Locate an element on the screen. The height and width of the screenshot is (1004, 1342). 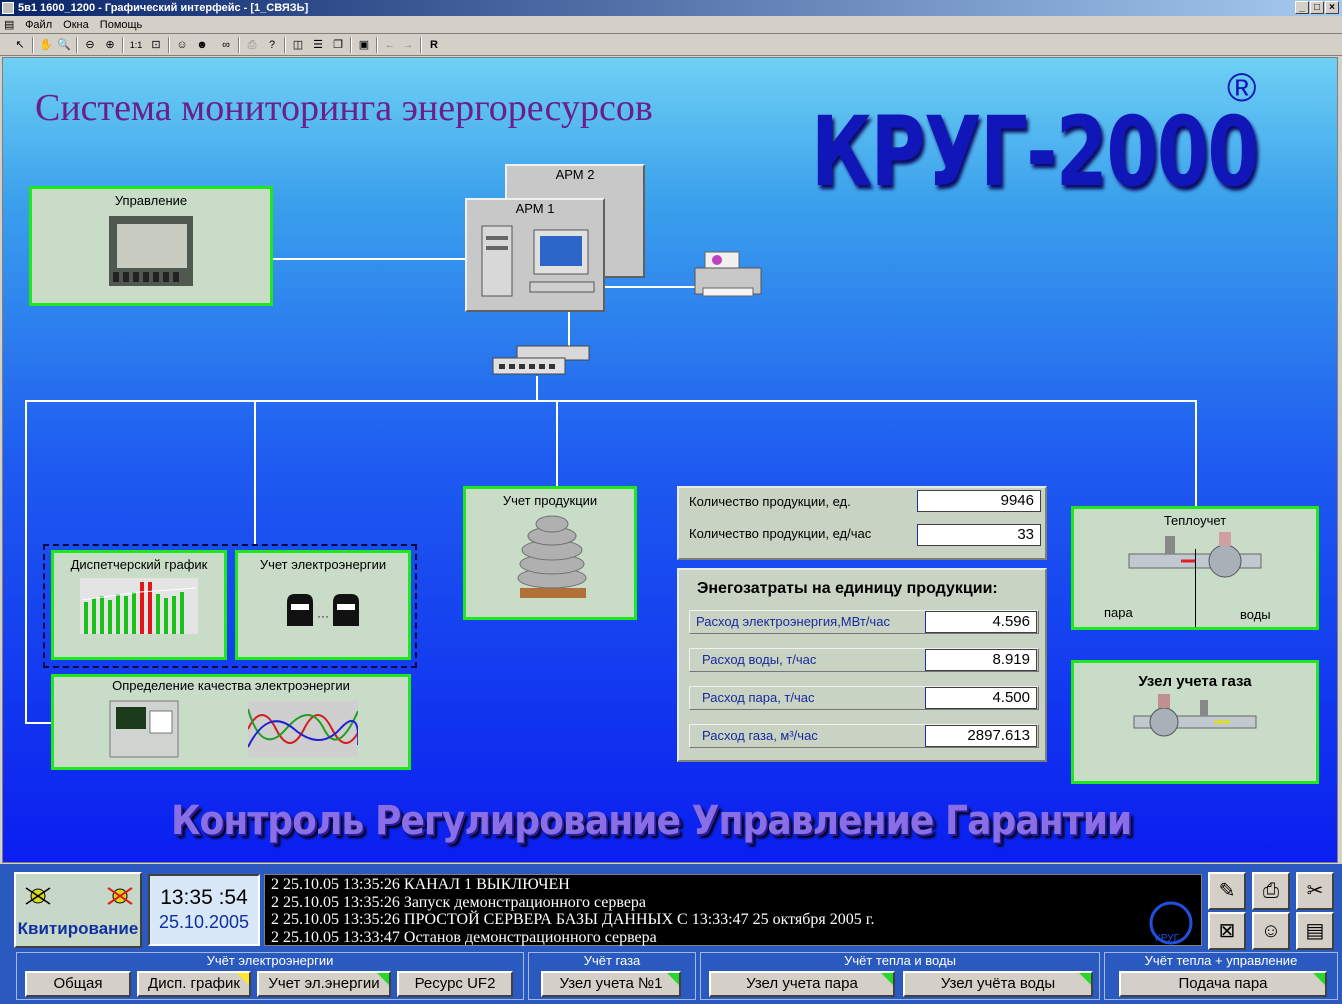
close-button: × is located at coordinates (1332, 7).